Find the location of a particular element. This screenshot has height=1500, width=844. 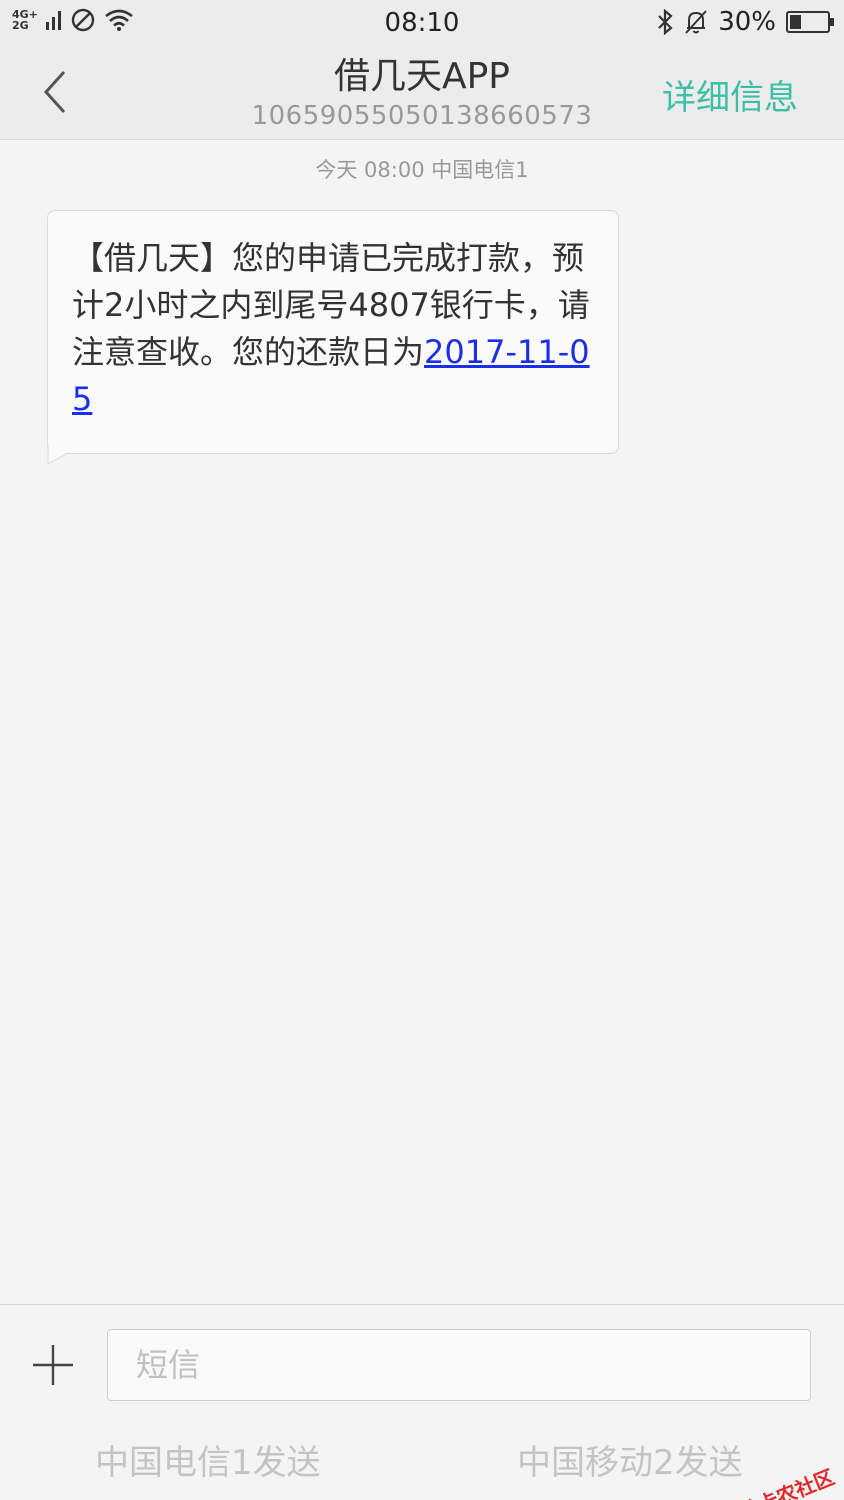

bubble-tail is located at coordinates (58, 455).